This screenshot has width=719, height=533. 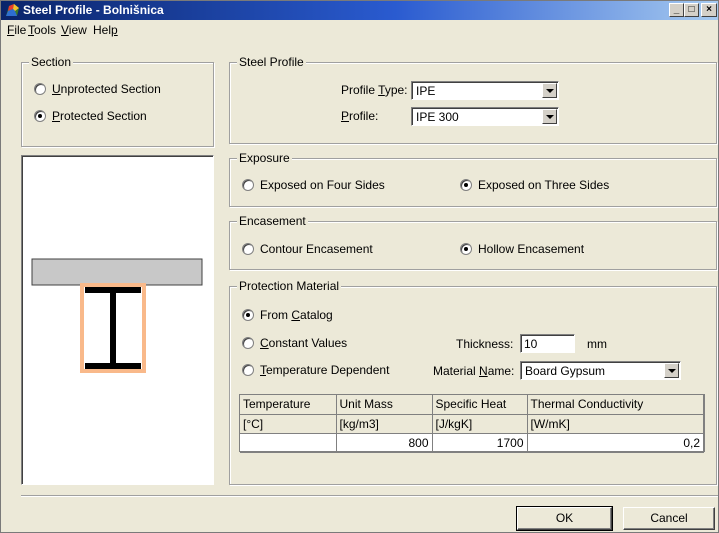 What do you see at coordinates (288, 405) in the screenshot?
I see `header-temperature: Temperature` at bounding box center [288, 405].